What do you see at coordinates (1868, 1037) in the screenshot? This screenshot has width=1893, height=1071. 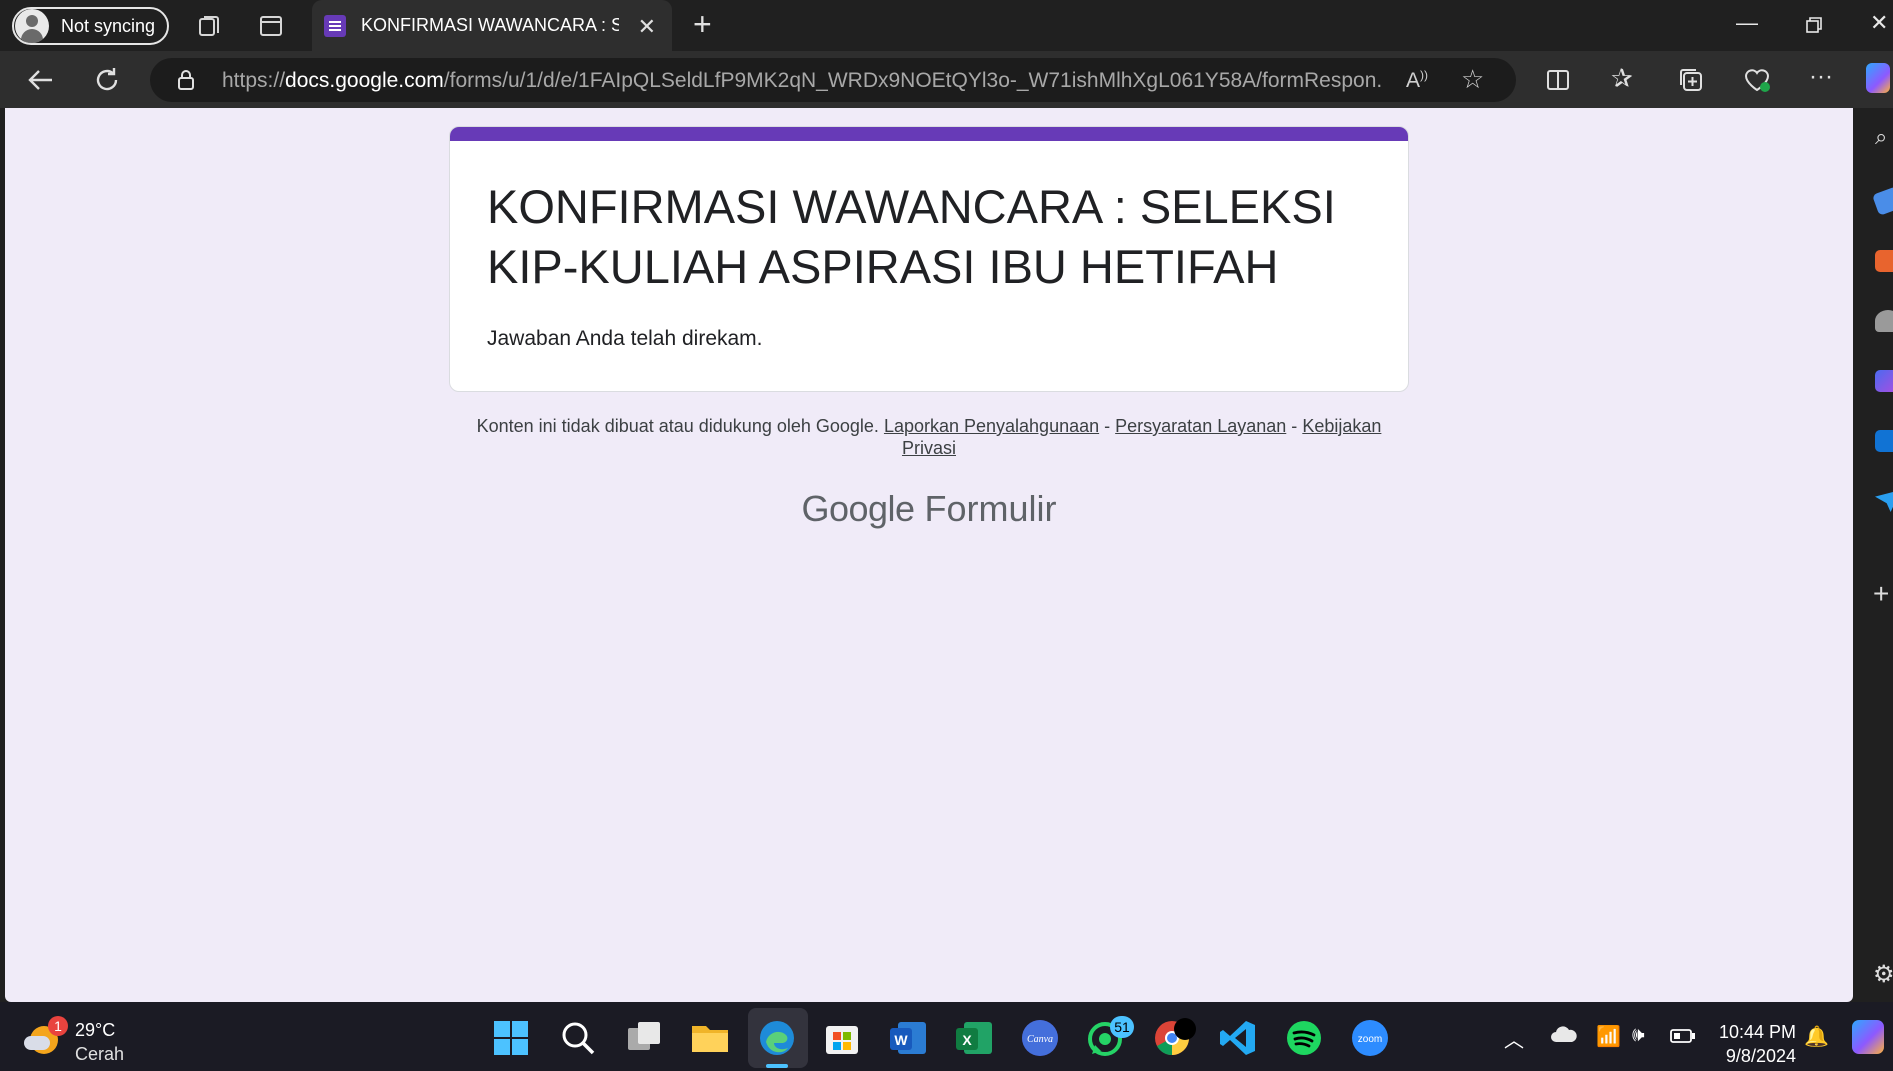 I see `copilot-taskbar-icon` at bounding box center [1868, 1037].